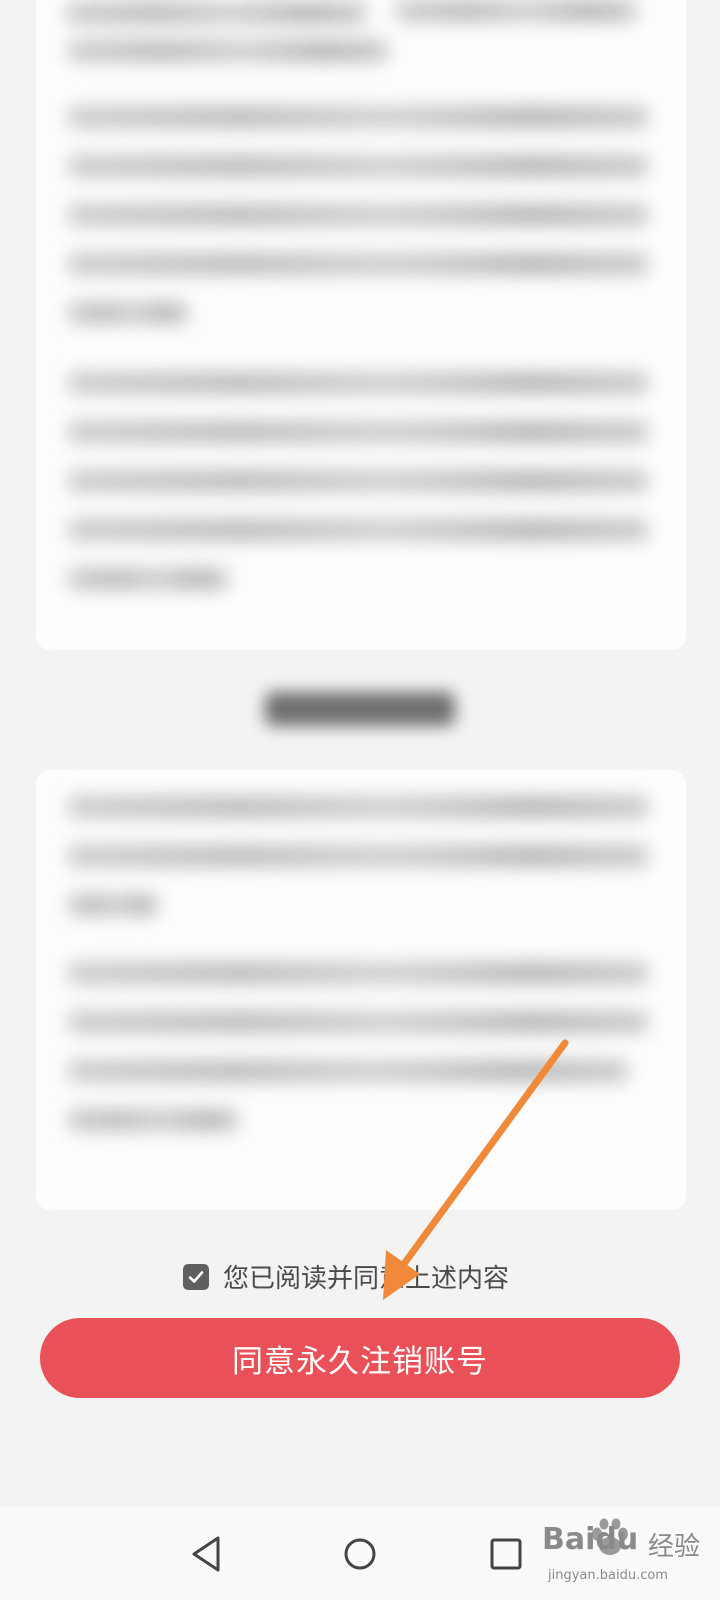 The image size is (720, 1600). What do you see at coordinates (608, 1575) in the screenshot?
I see `watermark-url: jingyan.baidu.com` at bounding box center [608, 1575].